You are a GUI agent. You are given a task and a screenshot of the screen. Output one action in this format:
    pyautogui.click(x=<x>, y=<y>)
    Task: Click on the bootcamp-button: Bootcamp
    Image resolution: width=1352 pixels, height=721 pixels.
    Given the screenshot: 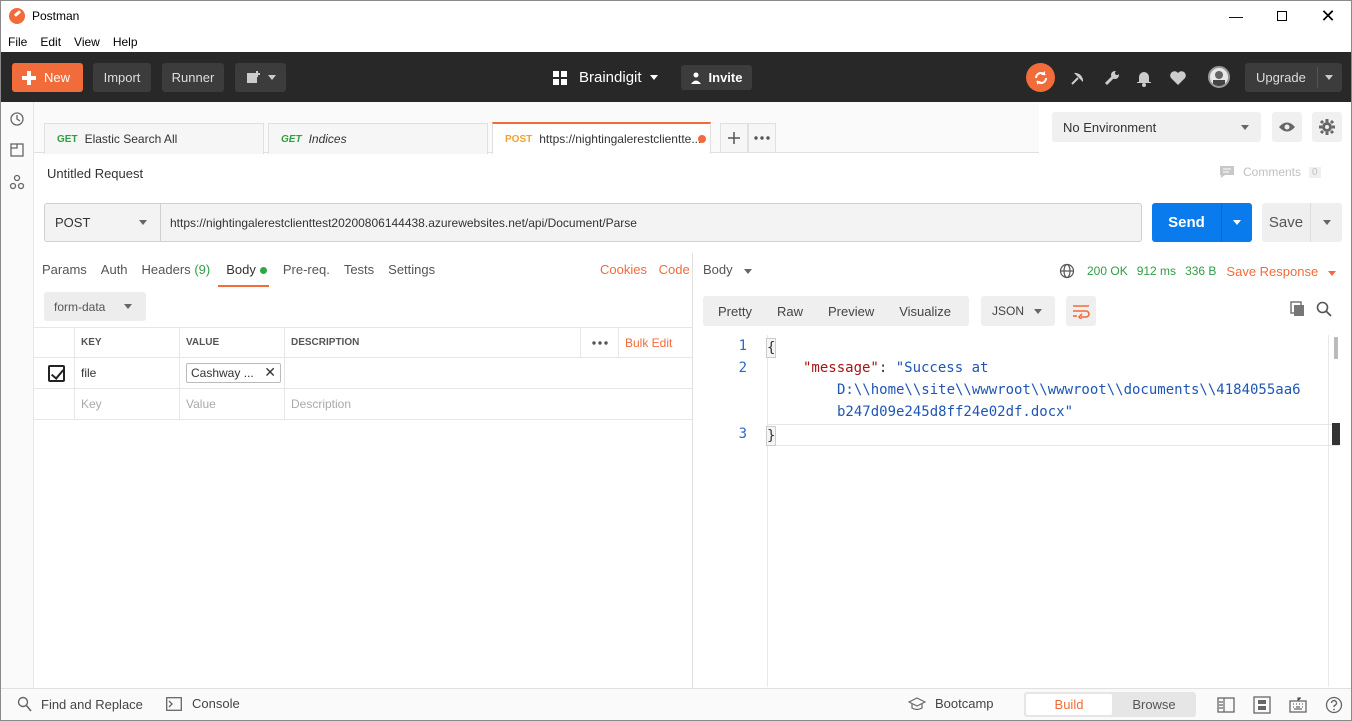 What is the action you would take?
    pyautogui.click(x=951, y=703)
    